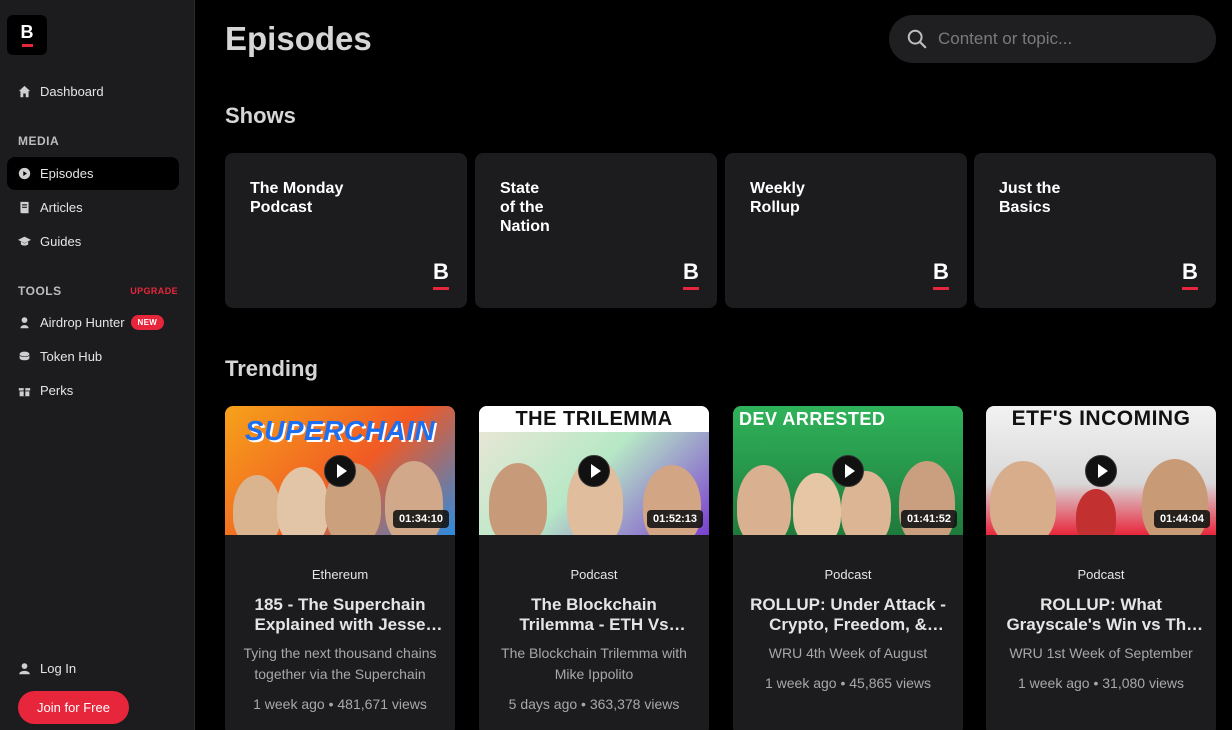 This screenshot has height=730, width=1232. Describe the element at coordinates (93, 390) in the screenshot. I see `sidebar-item-perks: Perks` at that location.